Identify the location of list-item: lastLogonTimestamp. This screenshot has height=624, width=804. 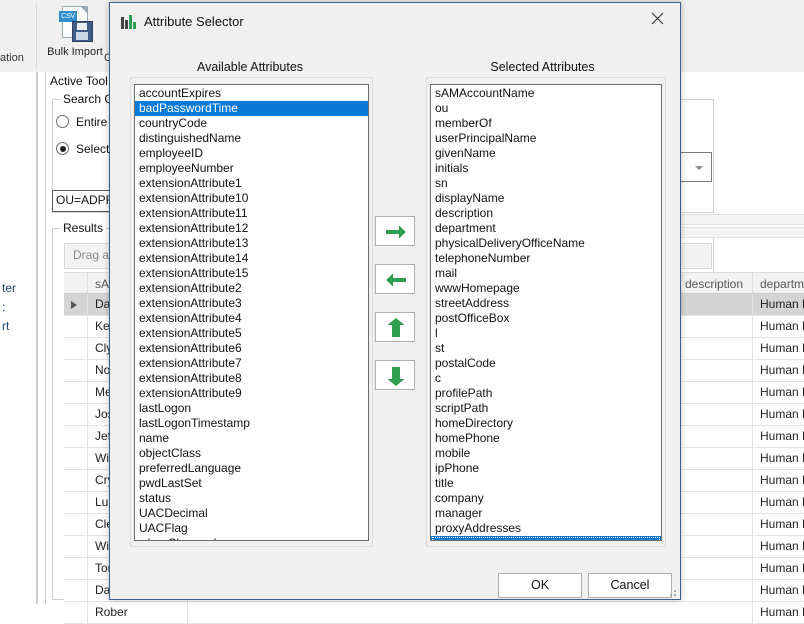
(251, 423).